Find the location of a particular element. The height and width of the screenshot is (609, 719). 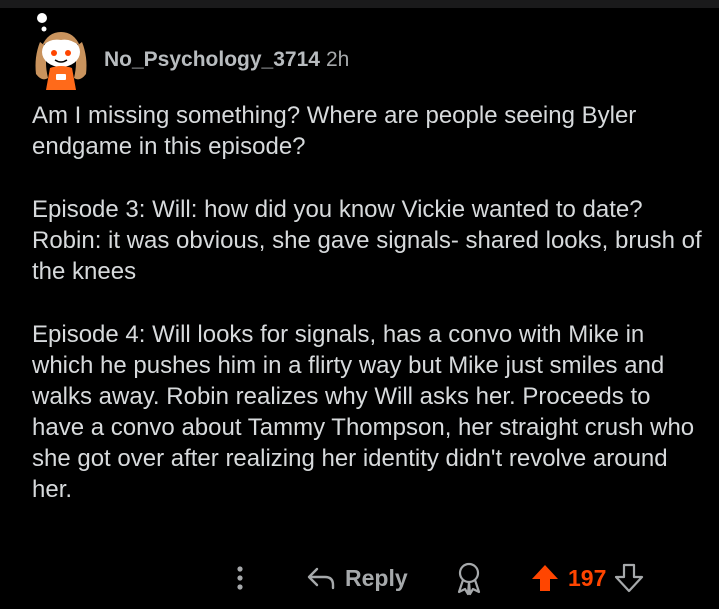

more-vertical-icon is located at coordinates (240, 578).